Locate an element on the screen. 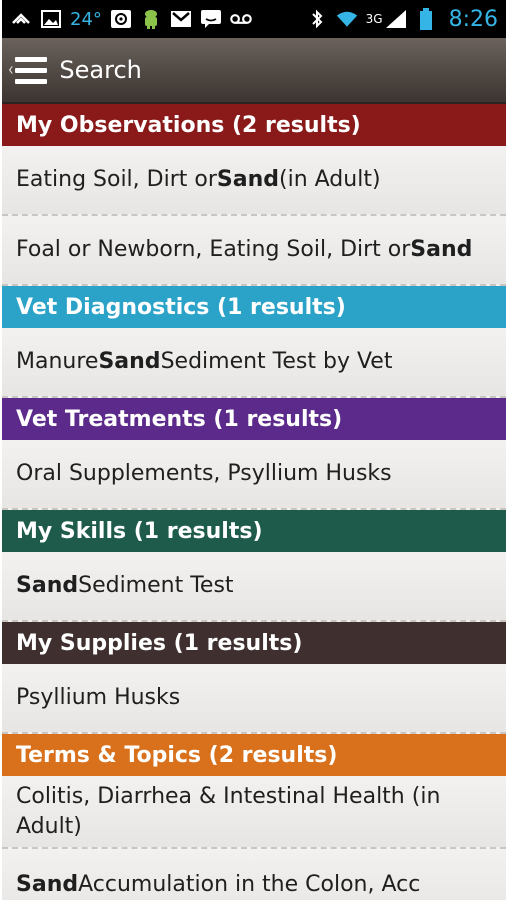  section-header: Terms & Topics (2 results) is located at coordinates (254, 755).